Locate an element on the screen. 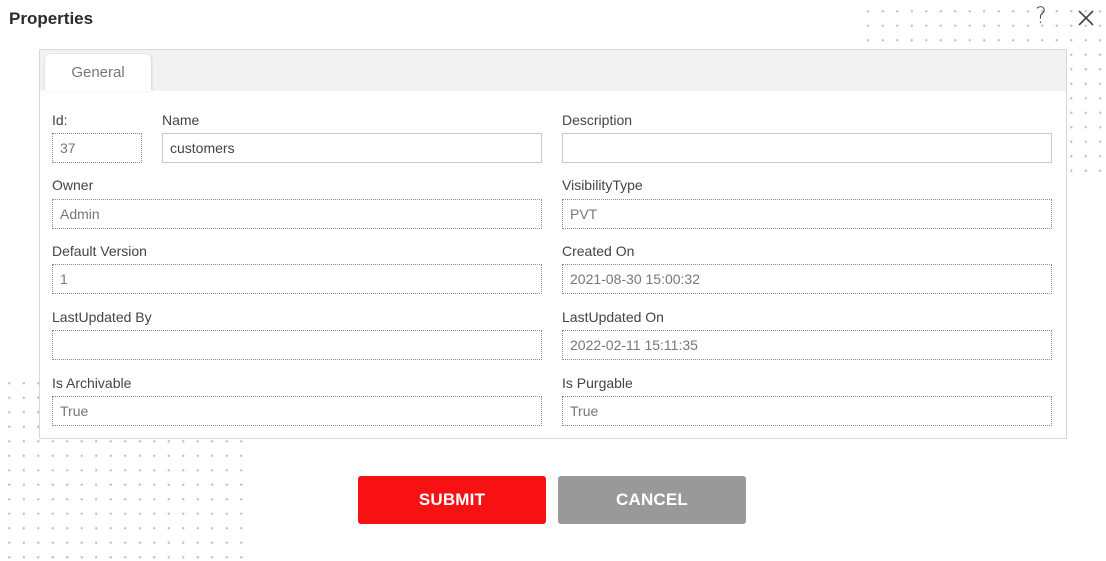 The image size is (1106, 561). tab-general: General is located at coordinates (98, 72).